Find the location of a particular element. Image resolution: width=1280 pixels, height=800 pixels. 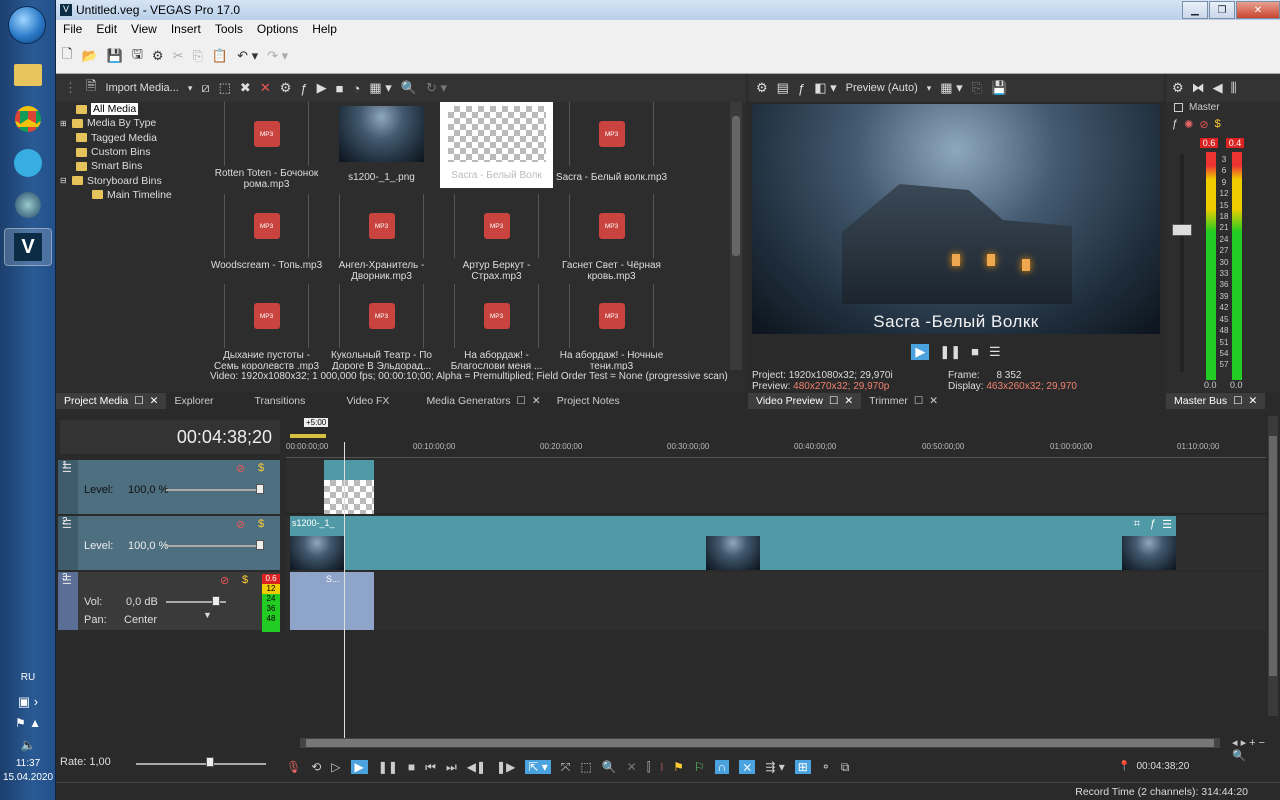

edit-tool-icon: ⇱ ▾ is located at coordinates (538, 767).